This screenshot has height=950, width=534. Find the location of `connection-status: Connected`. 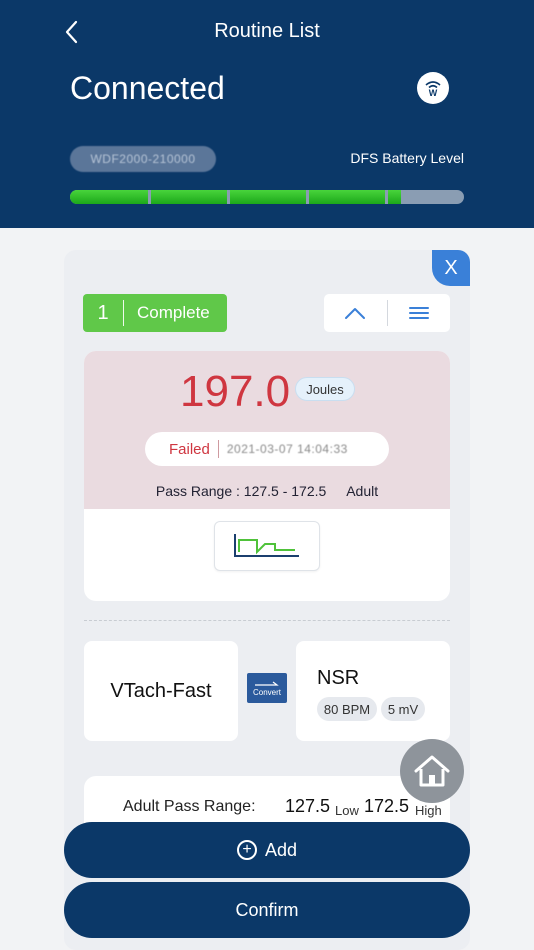

connection-status: Connected is located at coordinates (147, 88).